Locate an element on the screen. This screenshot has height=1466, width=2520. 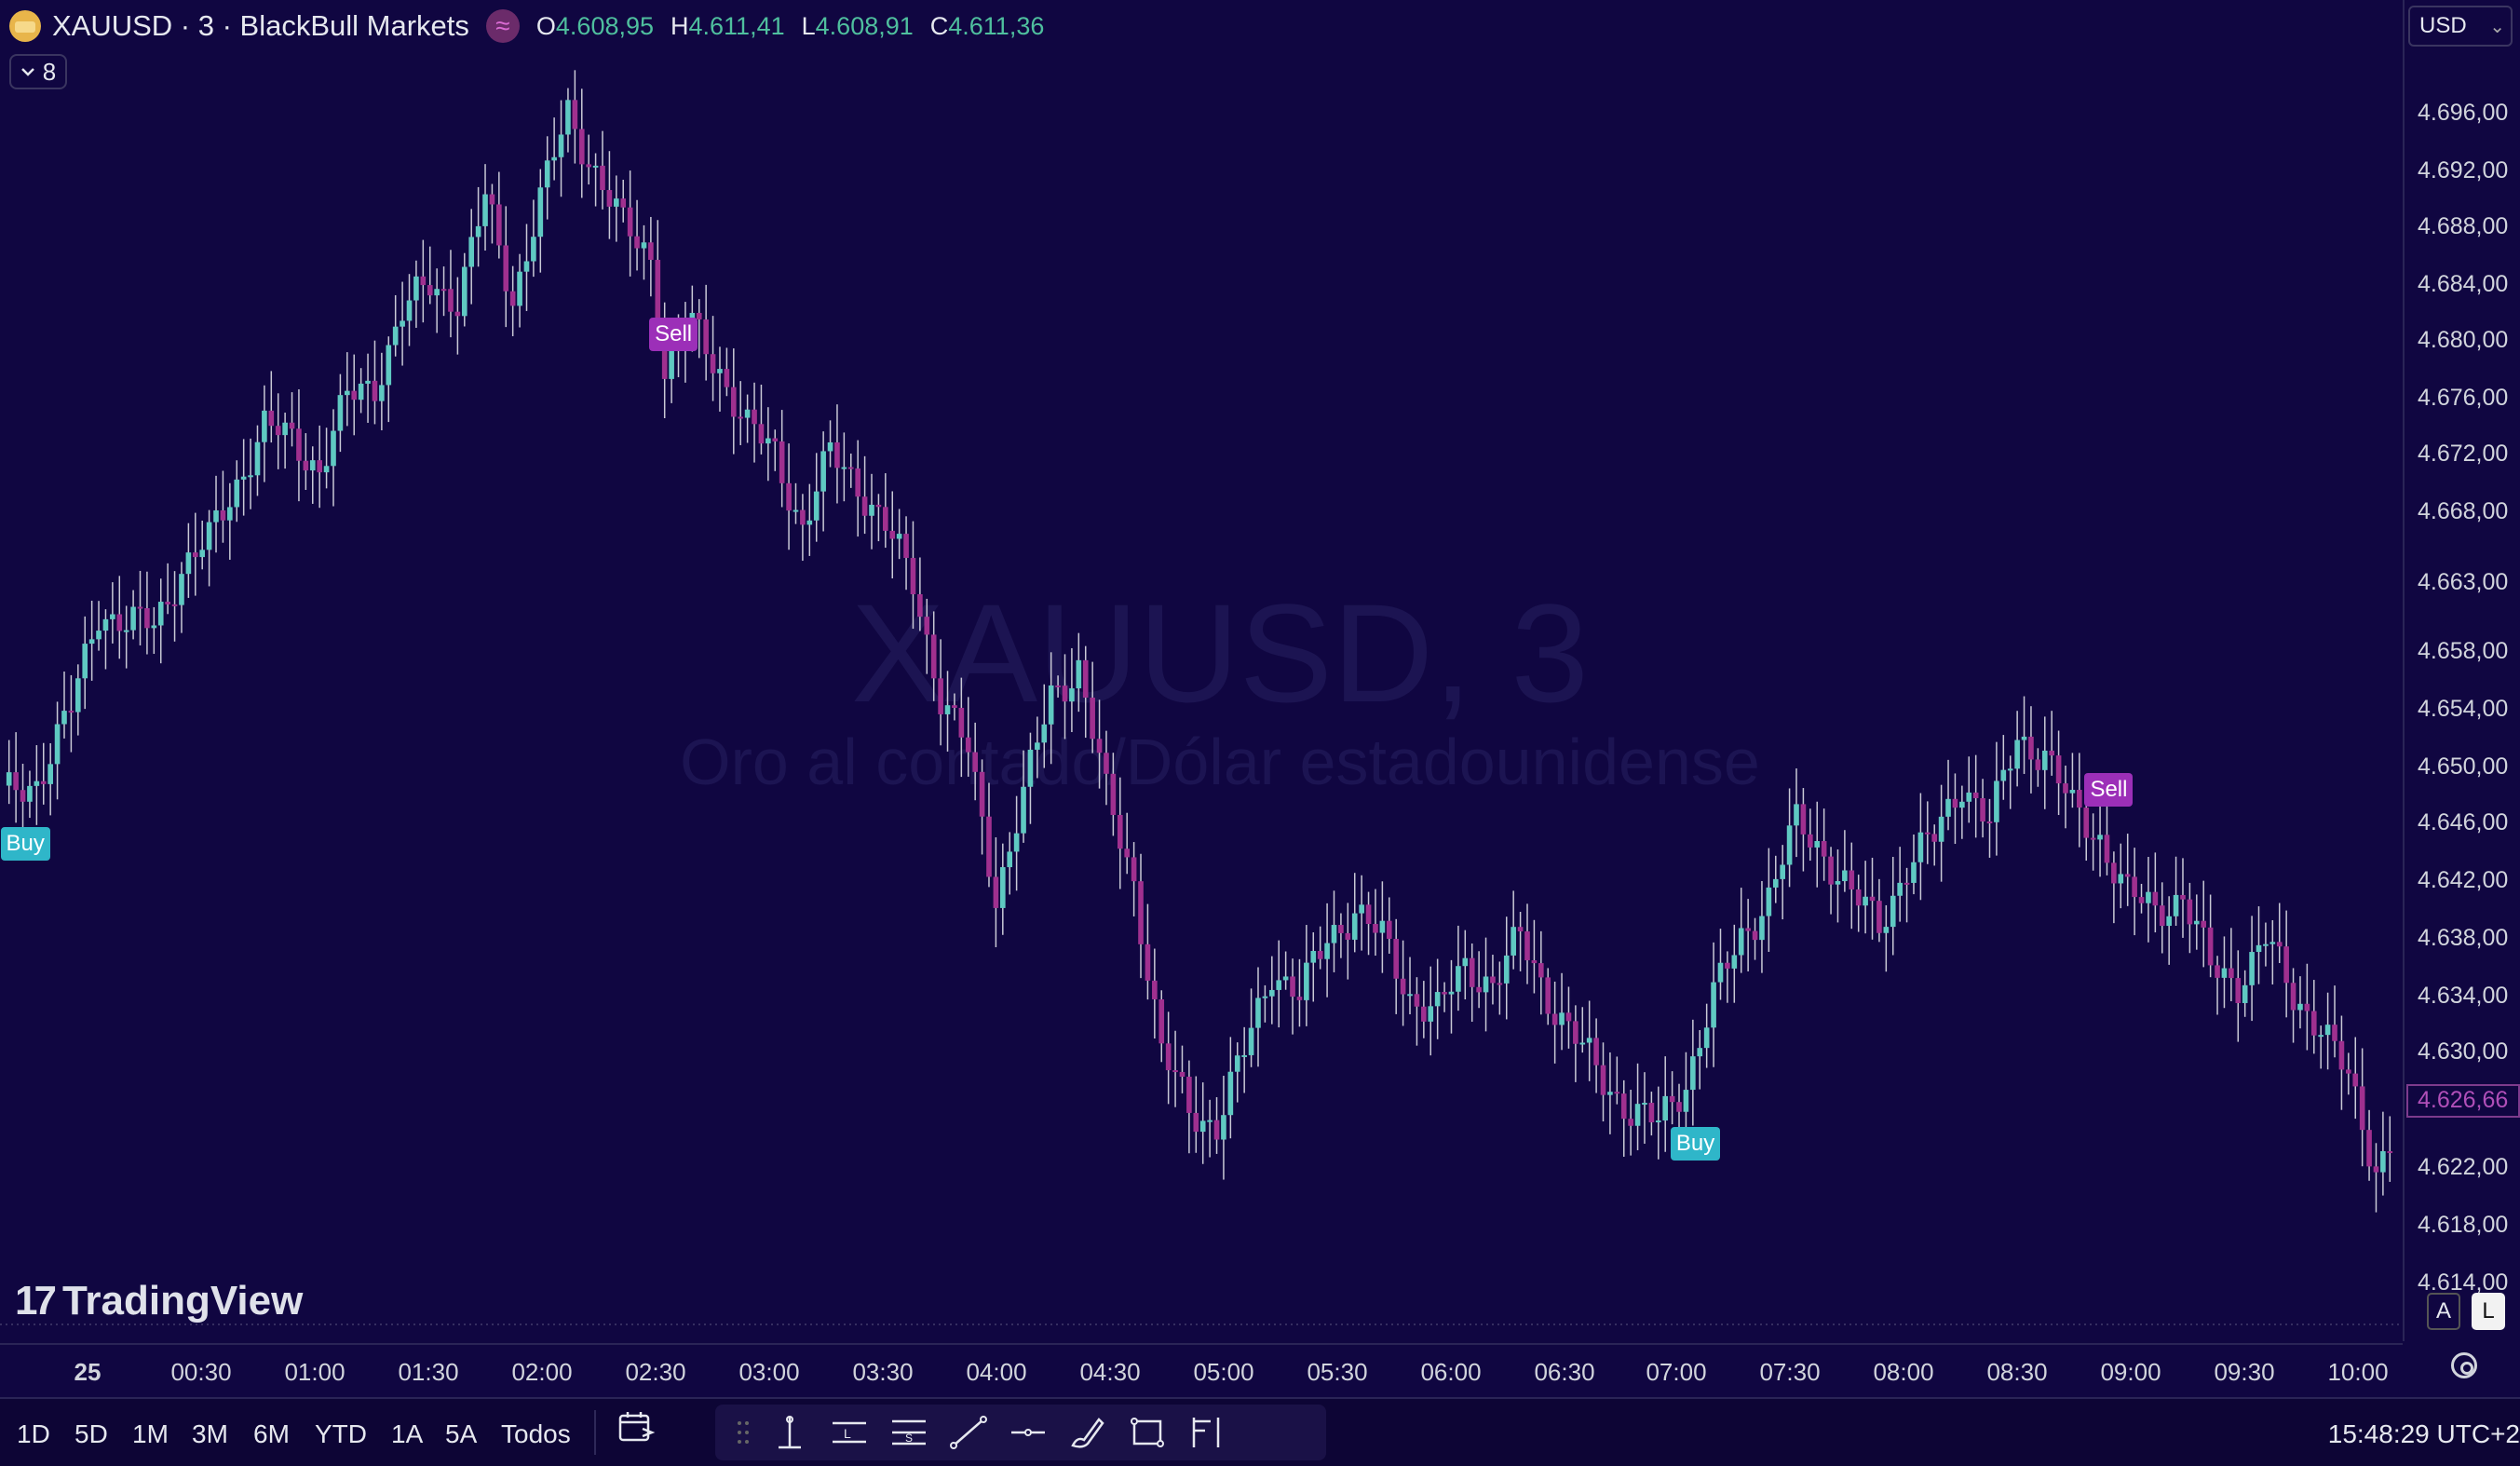
vertical-line-tool-icon is located at coordinates (789, 1432).